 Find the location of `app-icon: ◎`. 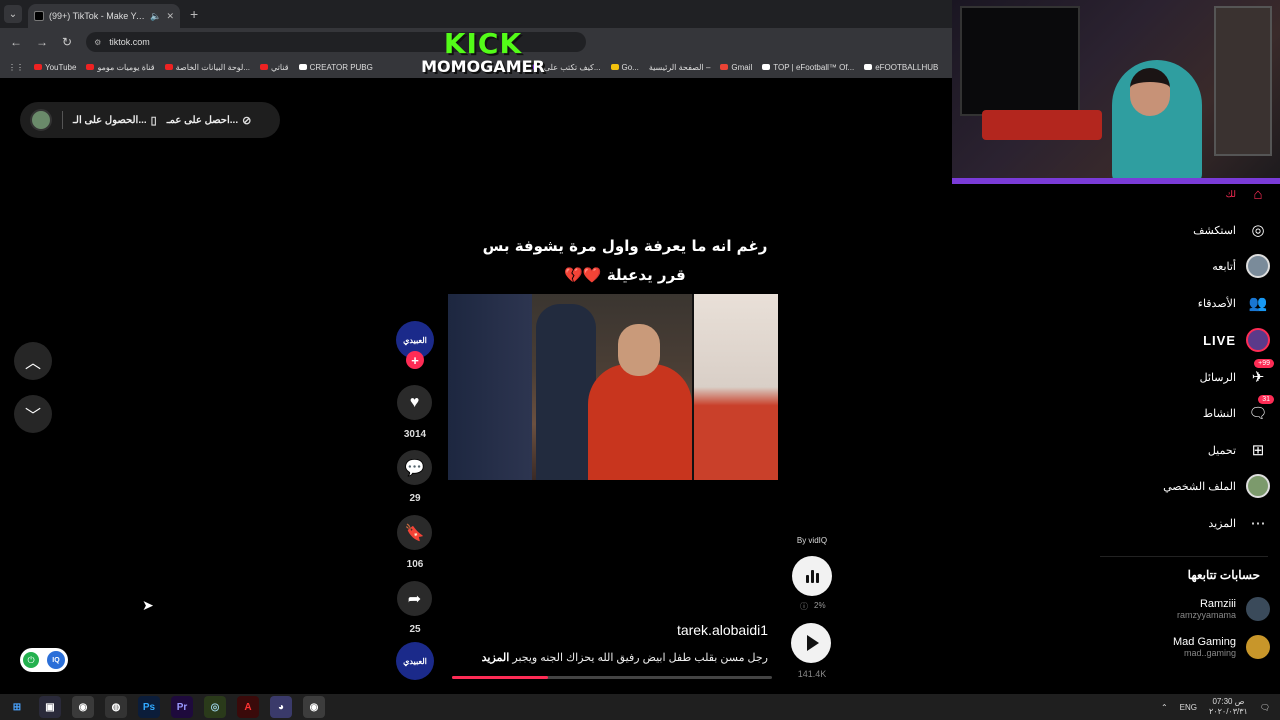

app-icon: ◎ is located at coordinates (215, 707).